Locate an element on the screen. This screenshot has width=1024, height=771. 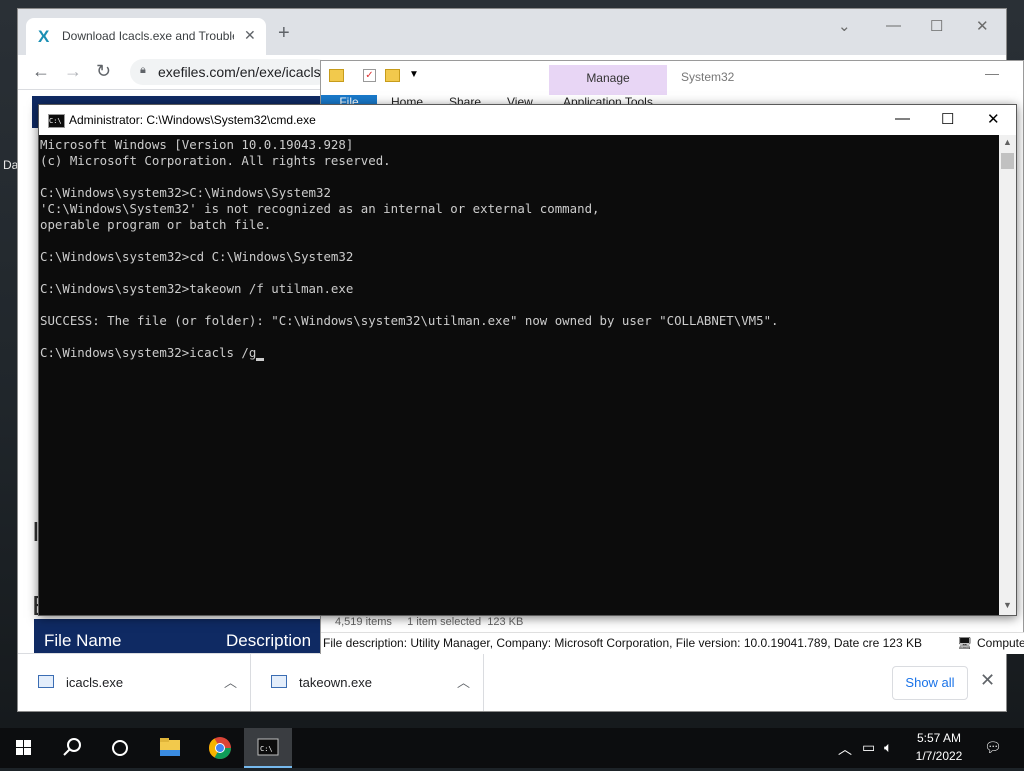
cmd-taskbar-icon: C:\ is located at coordinates (268, 748).